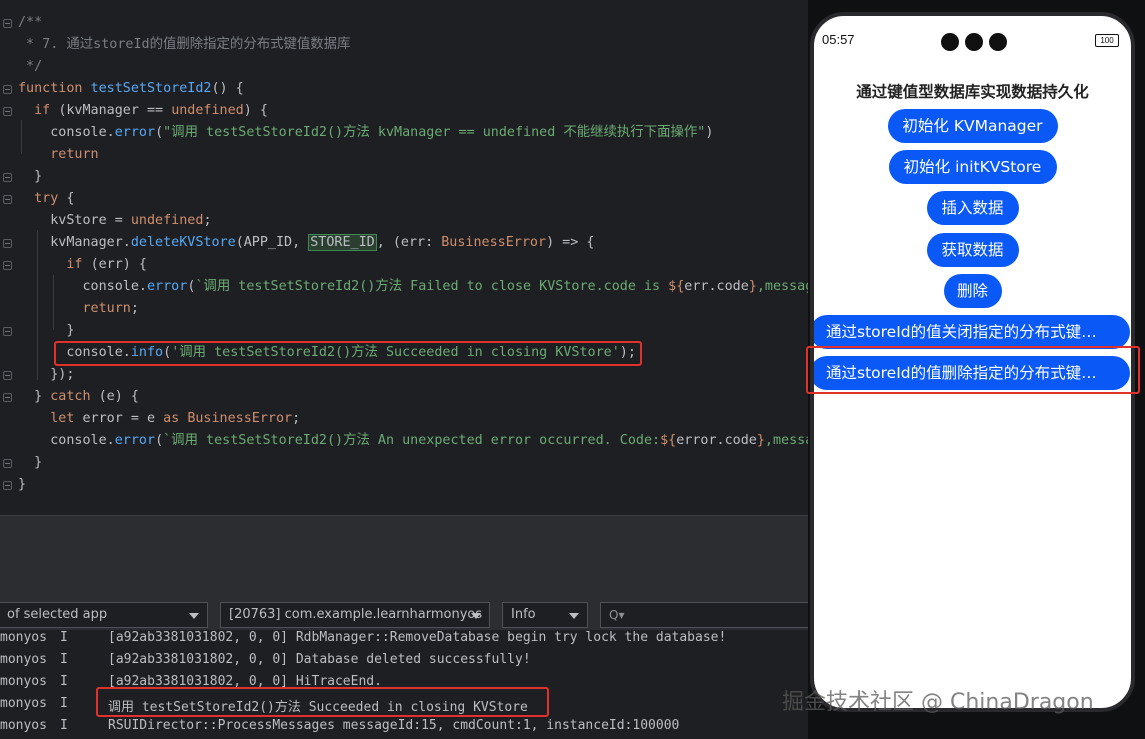 This screenshot has height=739, width=1145. I want to click on page-title: 通过键值型数据库实现数据持久化, so click(972, 92).